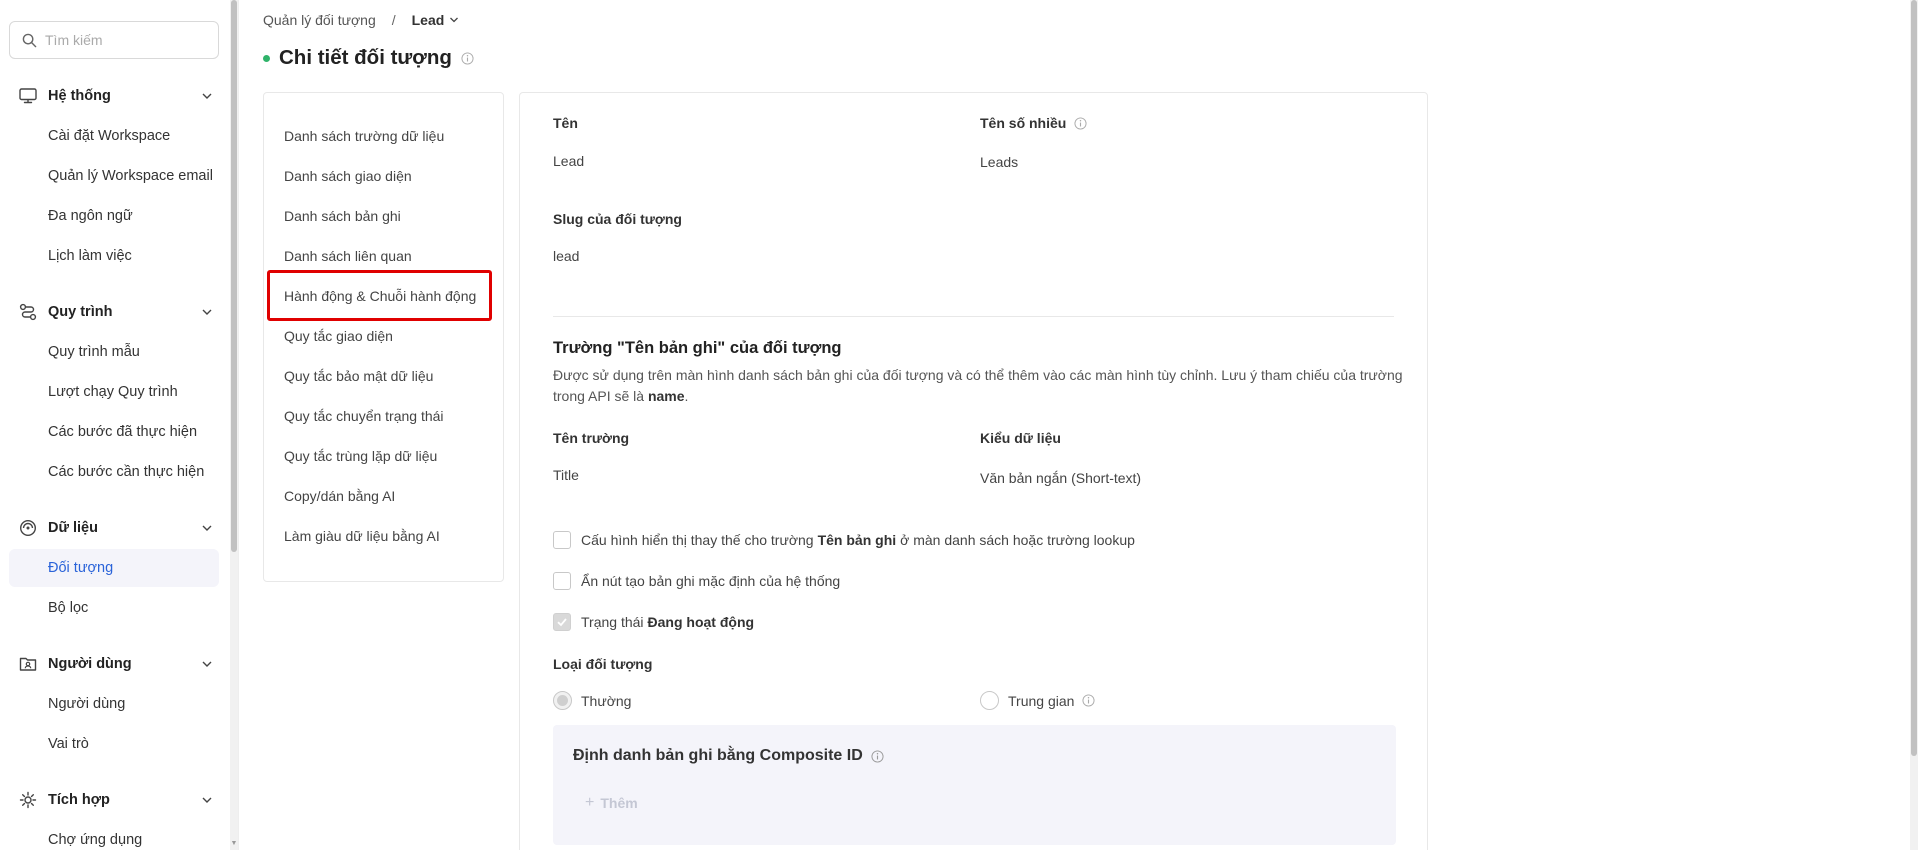 Image resolution: width=1918 pixels, height=850 pixels. I want to click on menu-item-ai-copy-paste: Copy/dán bằng AI, so click(339, 496).